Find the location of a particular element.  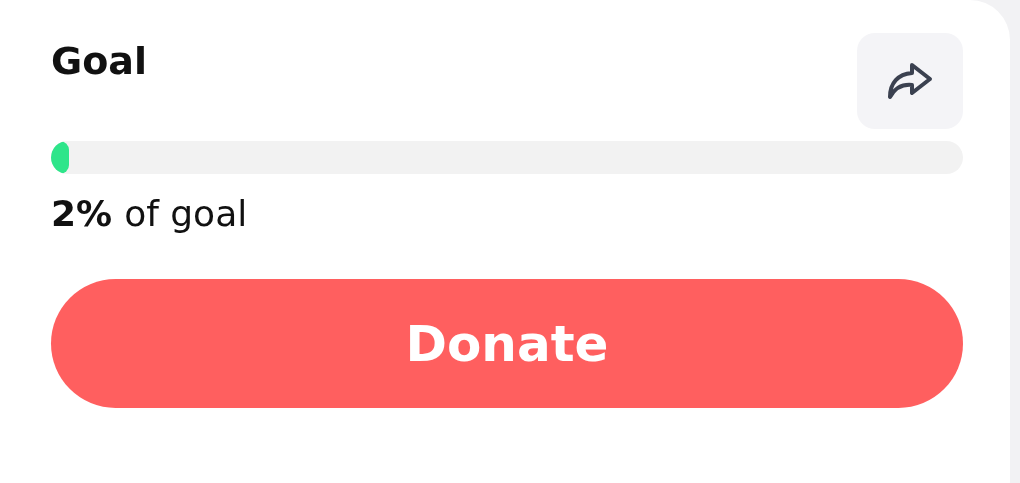

percent-value: 2% is located at coordinates (82, 213).